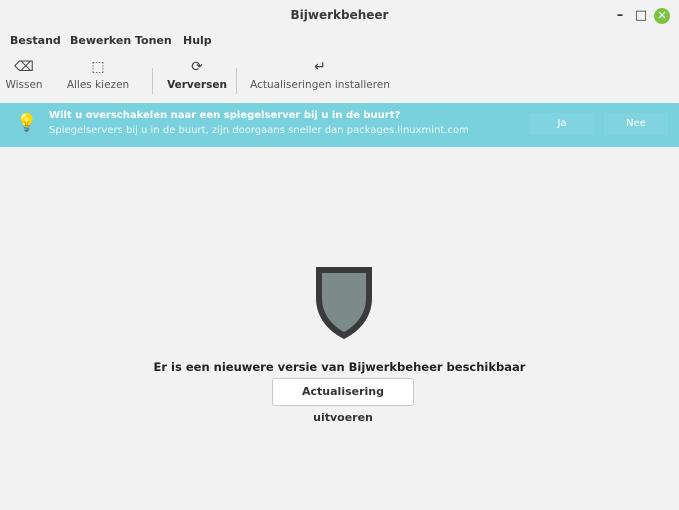 This screenshot has width=679, height=510. What do you see at coordinates (24, 67) in the screenshot?
I see `backspace-icon: ⌫` at bounding box center [24, 67].